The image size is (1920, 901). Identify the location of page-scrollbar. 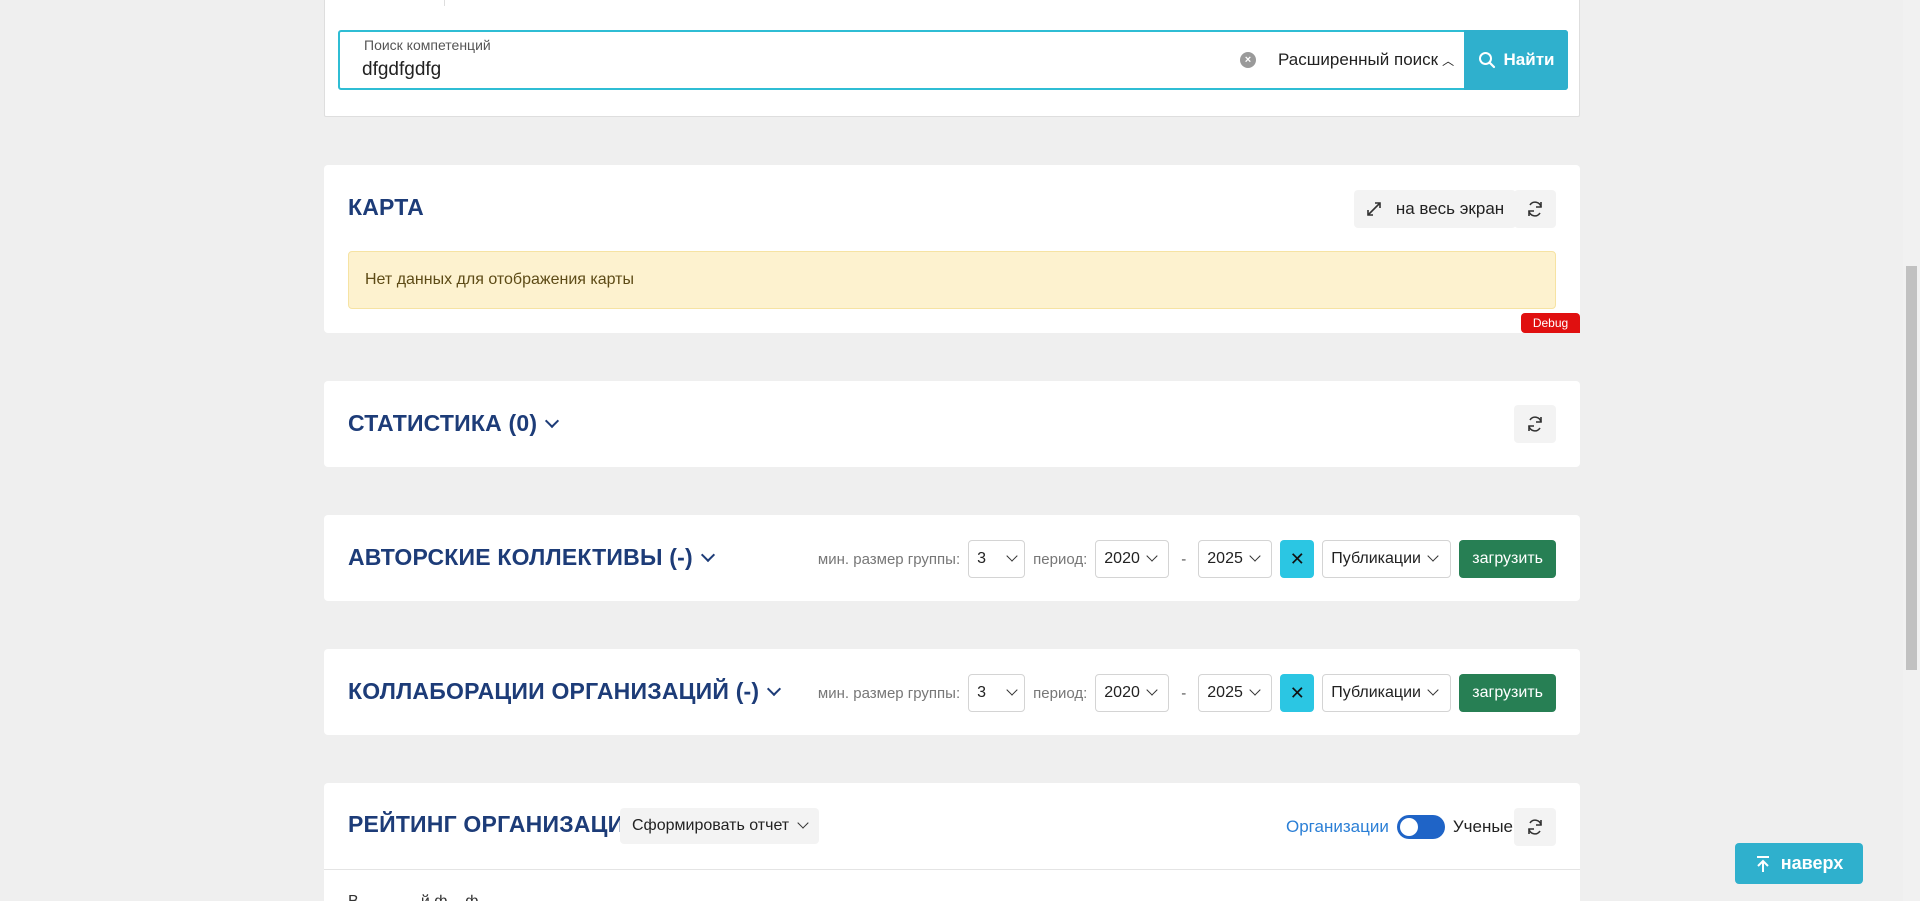
(1911, 450).